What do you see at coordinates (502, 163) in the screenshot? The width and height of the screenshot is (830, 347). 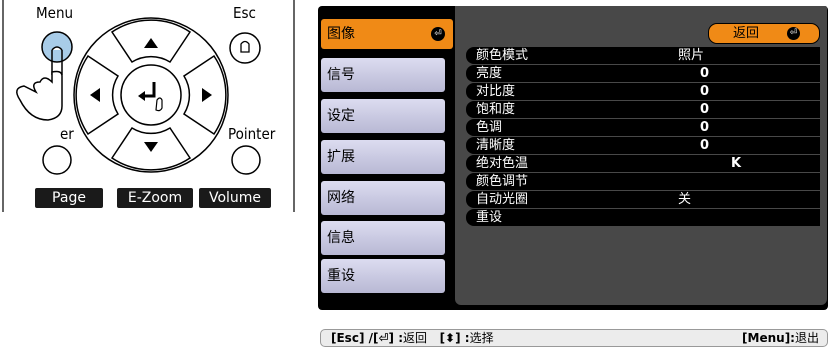 I see `setting-name: 绝对色温` at bounding box center [502, 163].